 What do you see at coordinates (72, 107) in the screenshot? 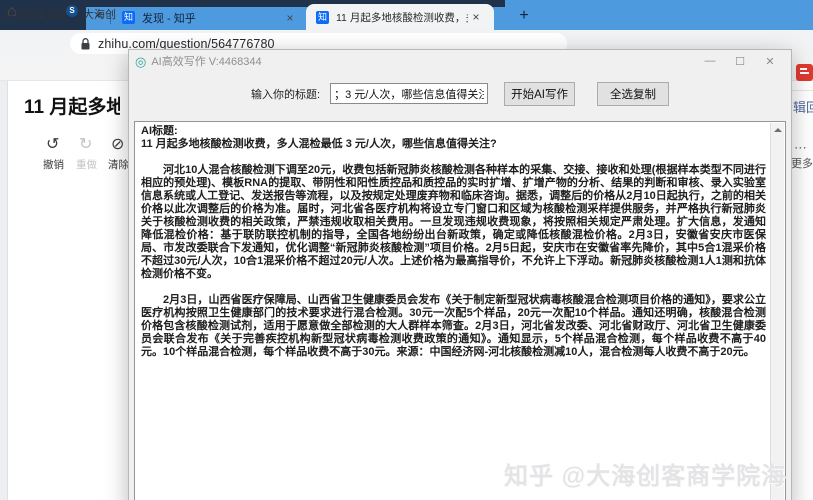
I see `question-title: 11 月起多地` at bounding box center [72, 107].